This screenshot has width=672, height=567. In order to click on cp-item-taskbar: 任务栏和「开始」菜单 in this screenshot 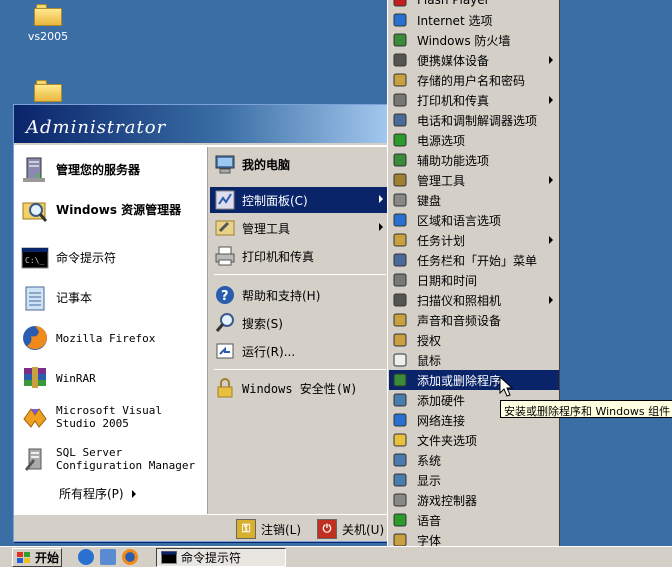, I will do `click(474, 260)`.